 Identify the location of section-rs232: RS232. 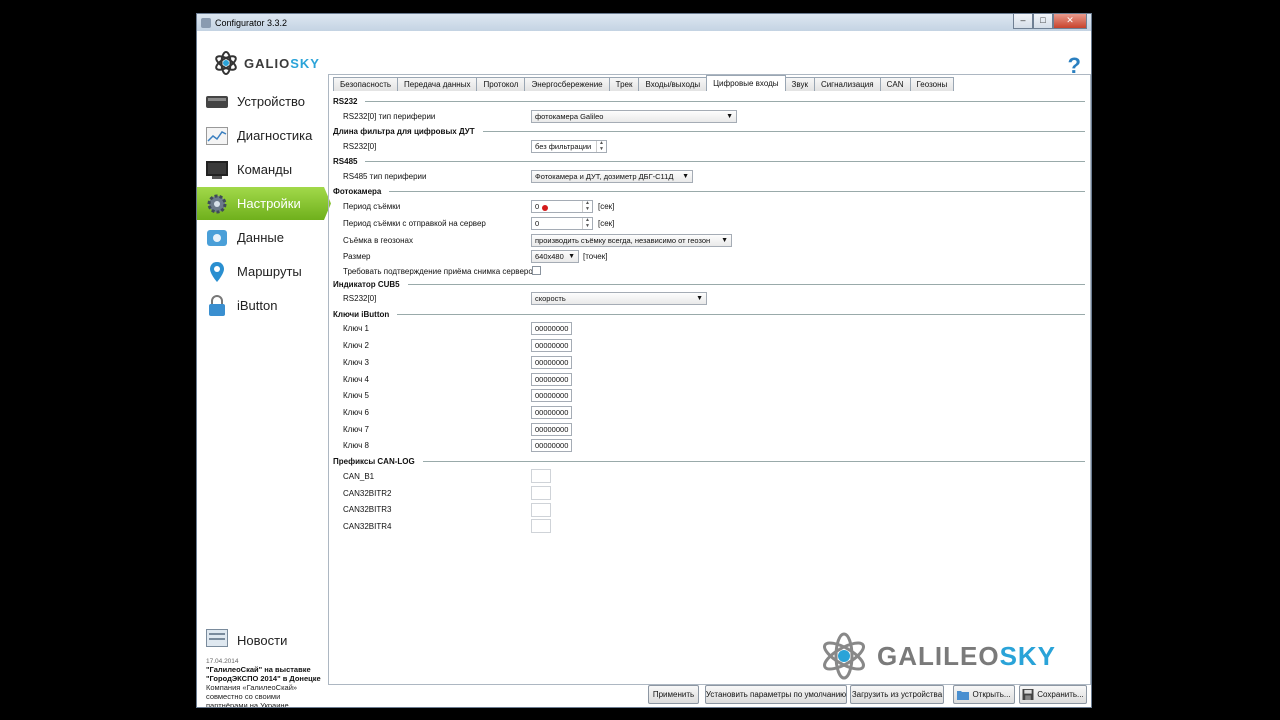
(709, 101).